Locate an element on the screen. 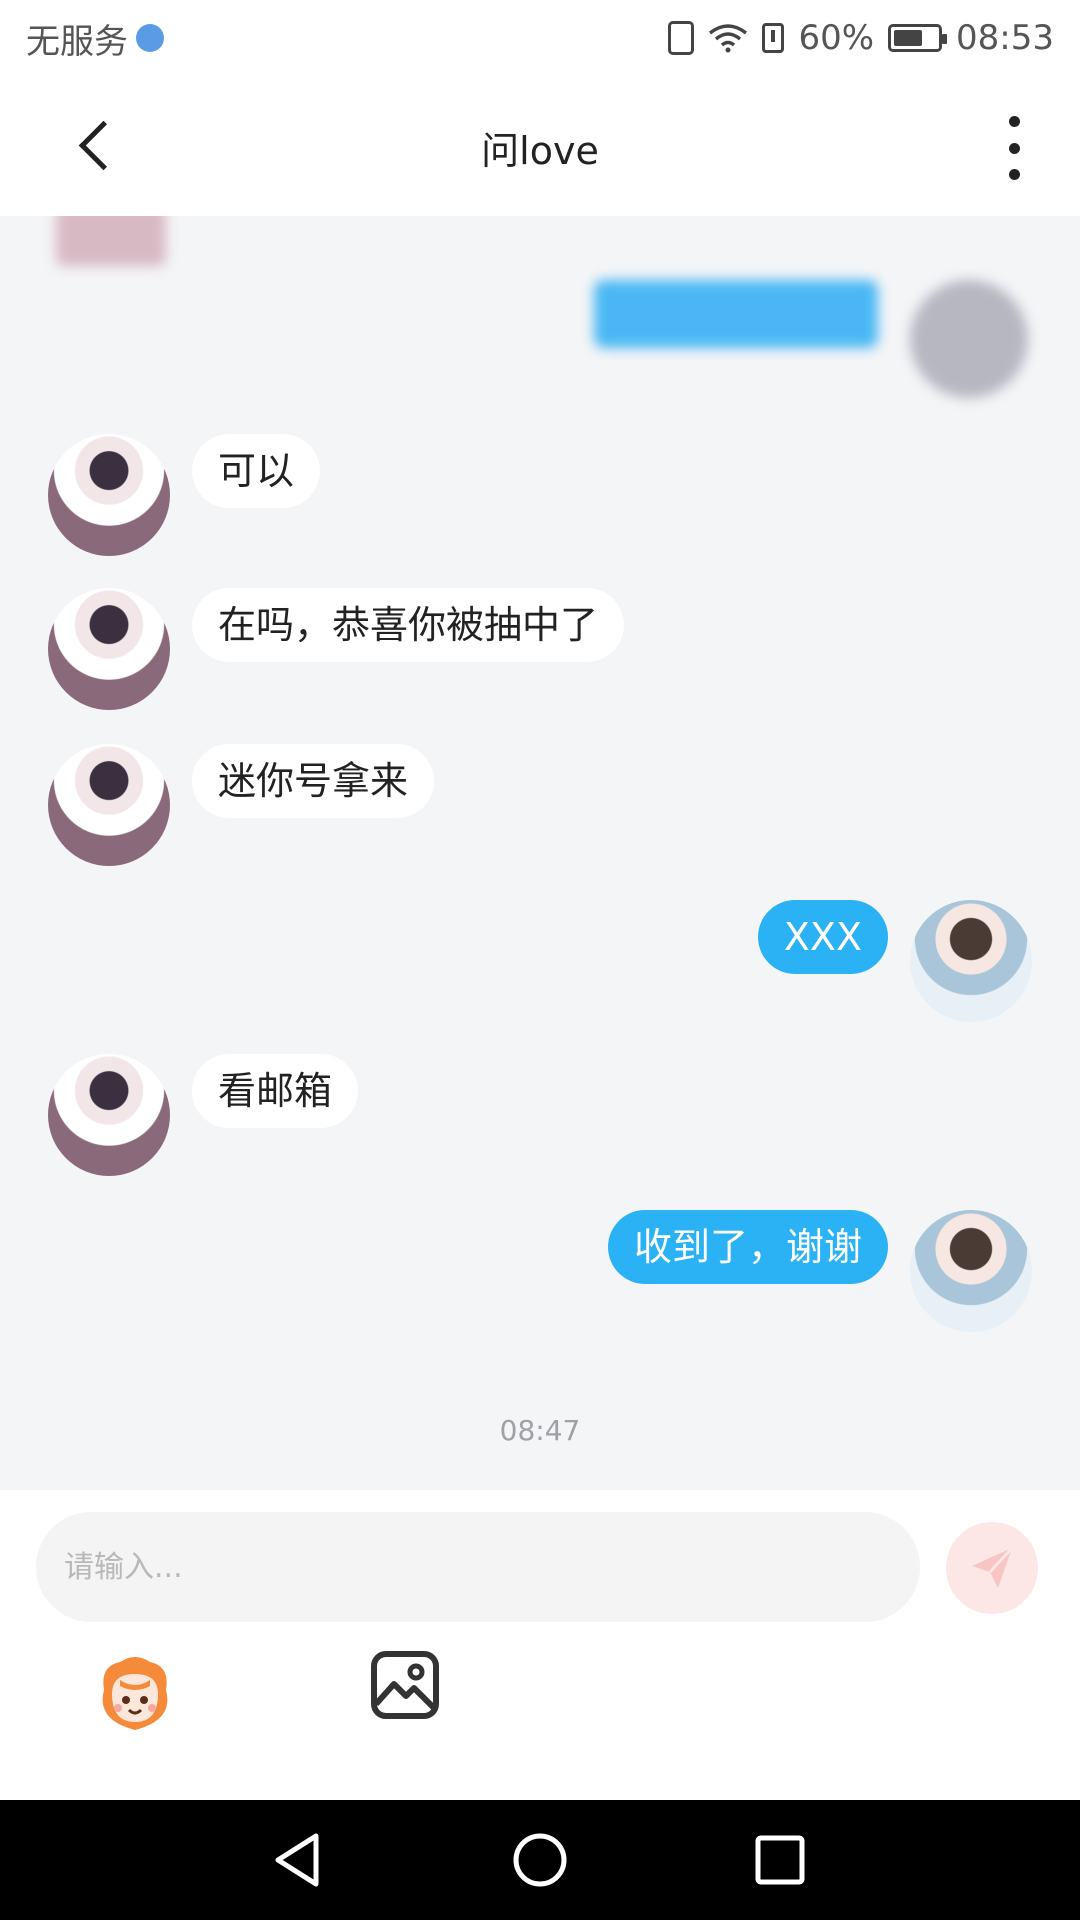 This screenshot has width=1080, height=1920. message-bubble-outgoing: XXX is located at coordinates (822, 937).